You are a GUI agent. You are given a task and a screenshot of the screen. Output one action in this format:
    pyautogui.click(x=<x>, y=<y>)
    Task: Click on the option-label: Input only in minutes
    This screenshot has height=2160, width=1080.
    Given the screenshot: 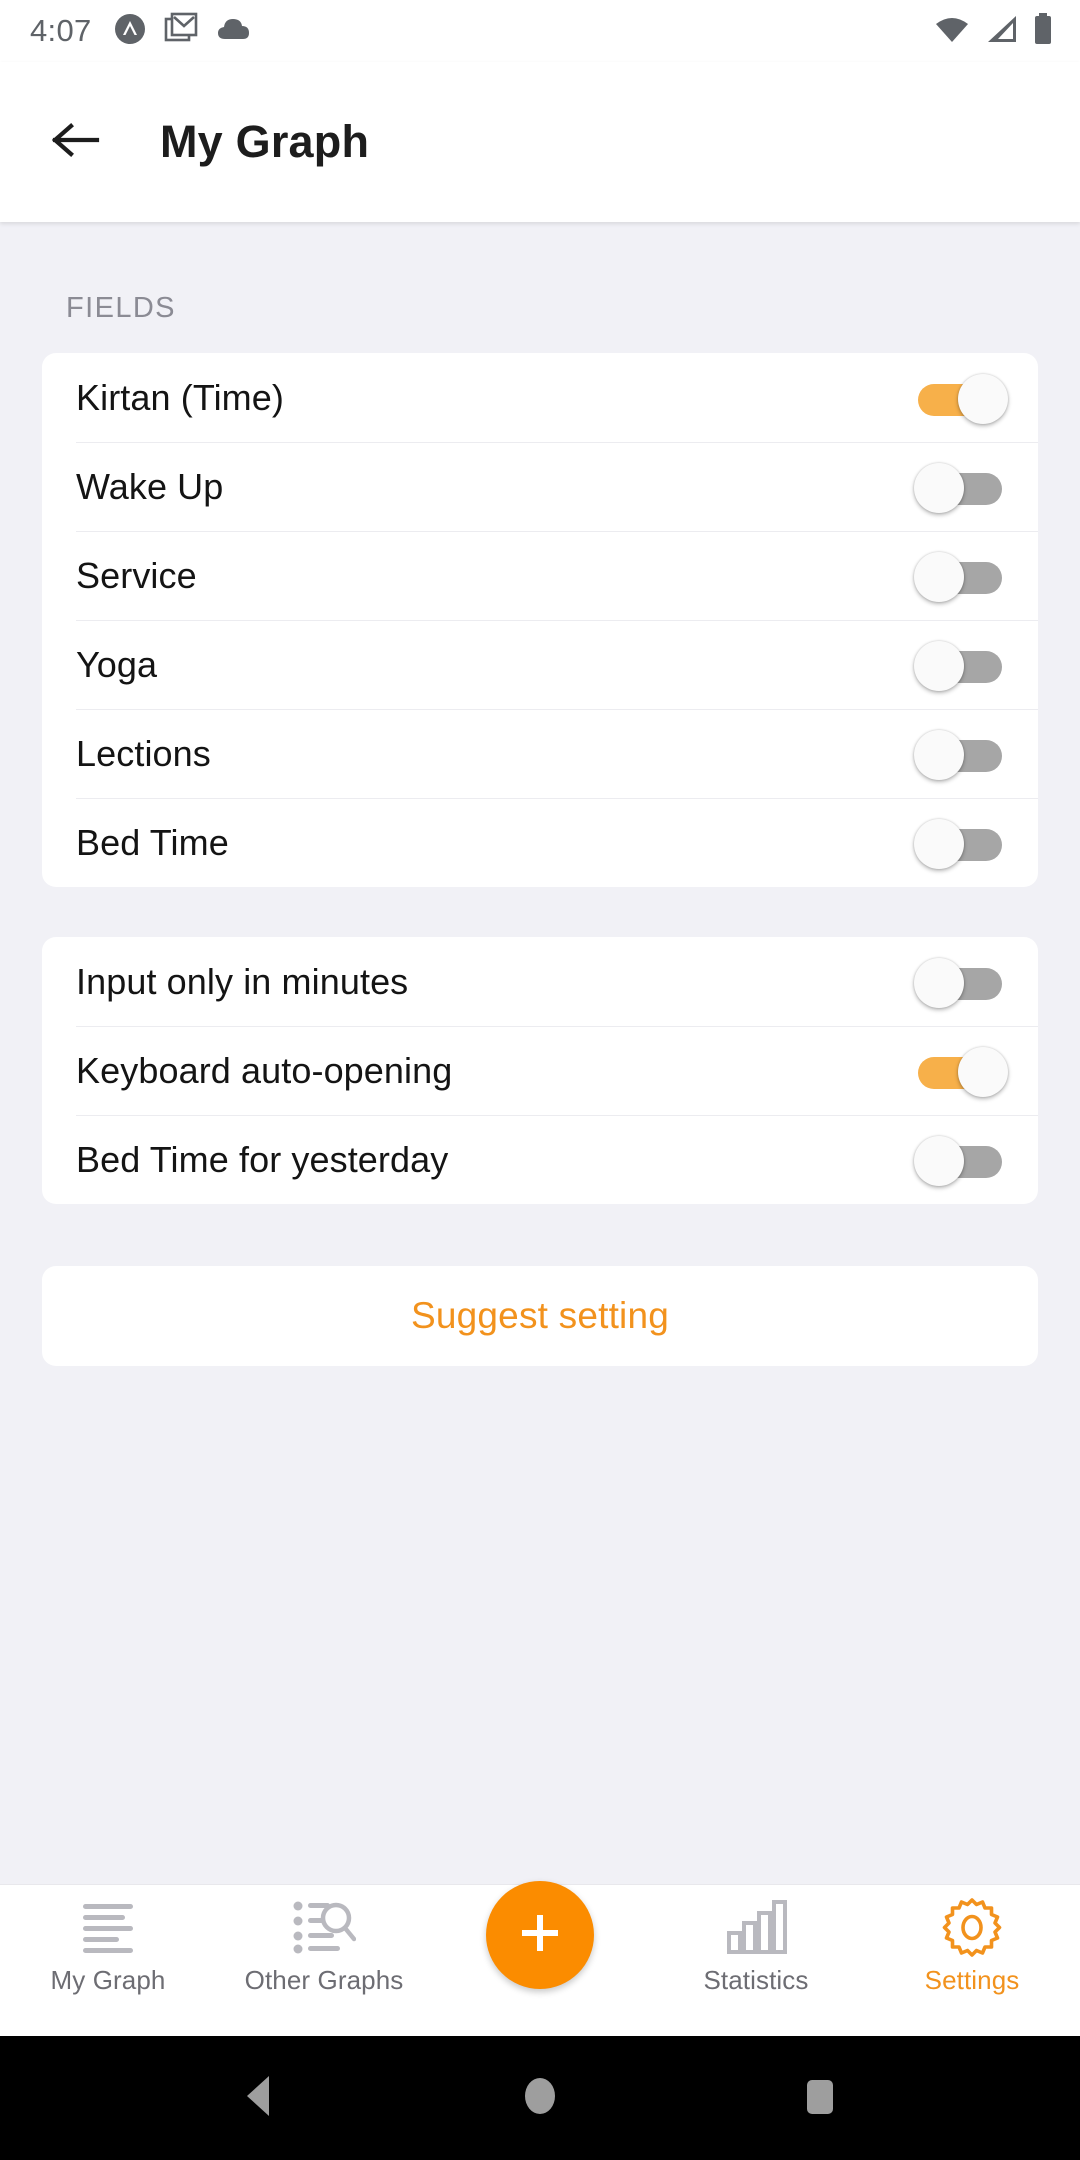 What is the action you would take?
    pyautogui.click(x=242, y=981)
    